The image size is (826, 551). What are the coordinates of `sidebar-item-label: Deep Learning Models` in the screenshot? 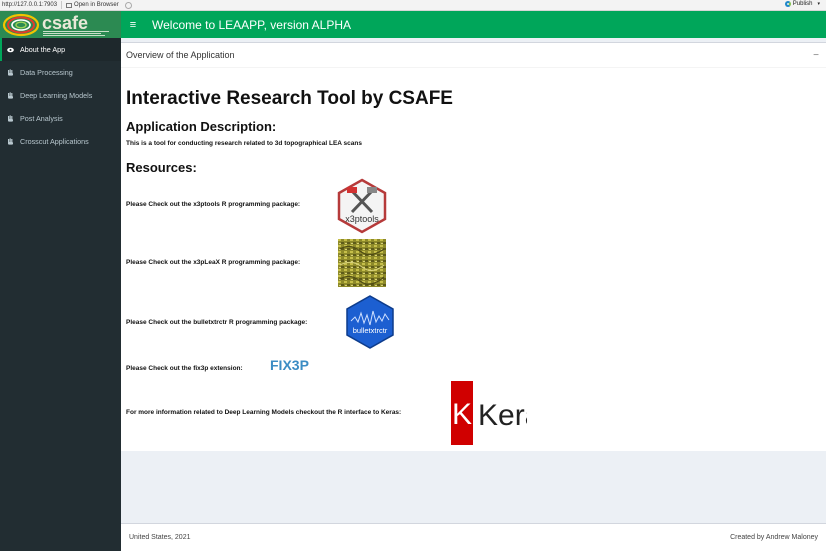 It's located at (56, 95).